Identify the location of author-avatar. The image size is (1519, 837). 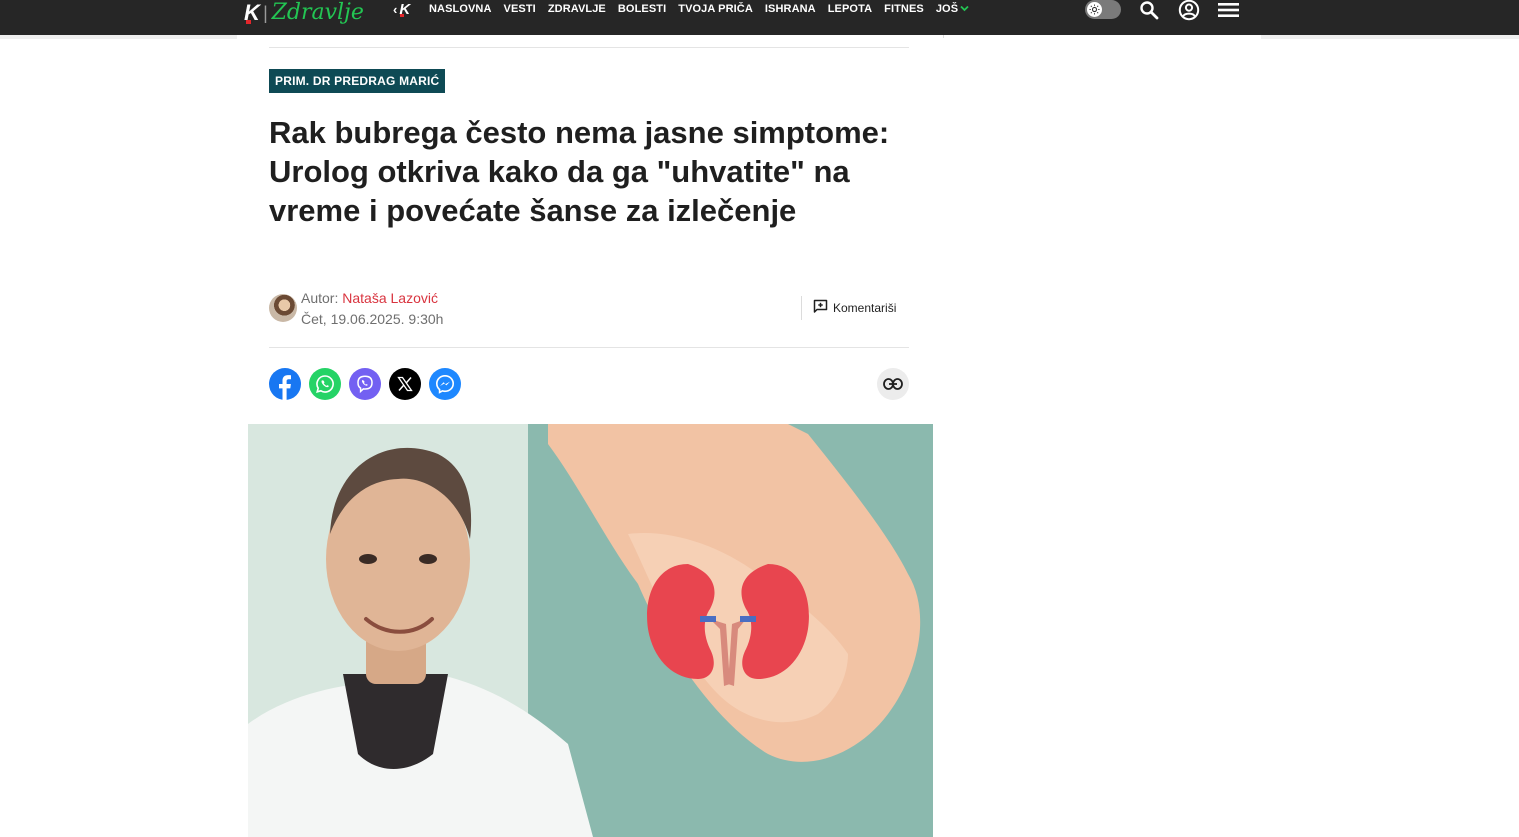
(283, 308).